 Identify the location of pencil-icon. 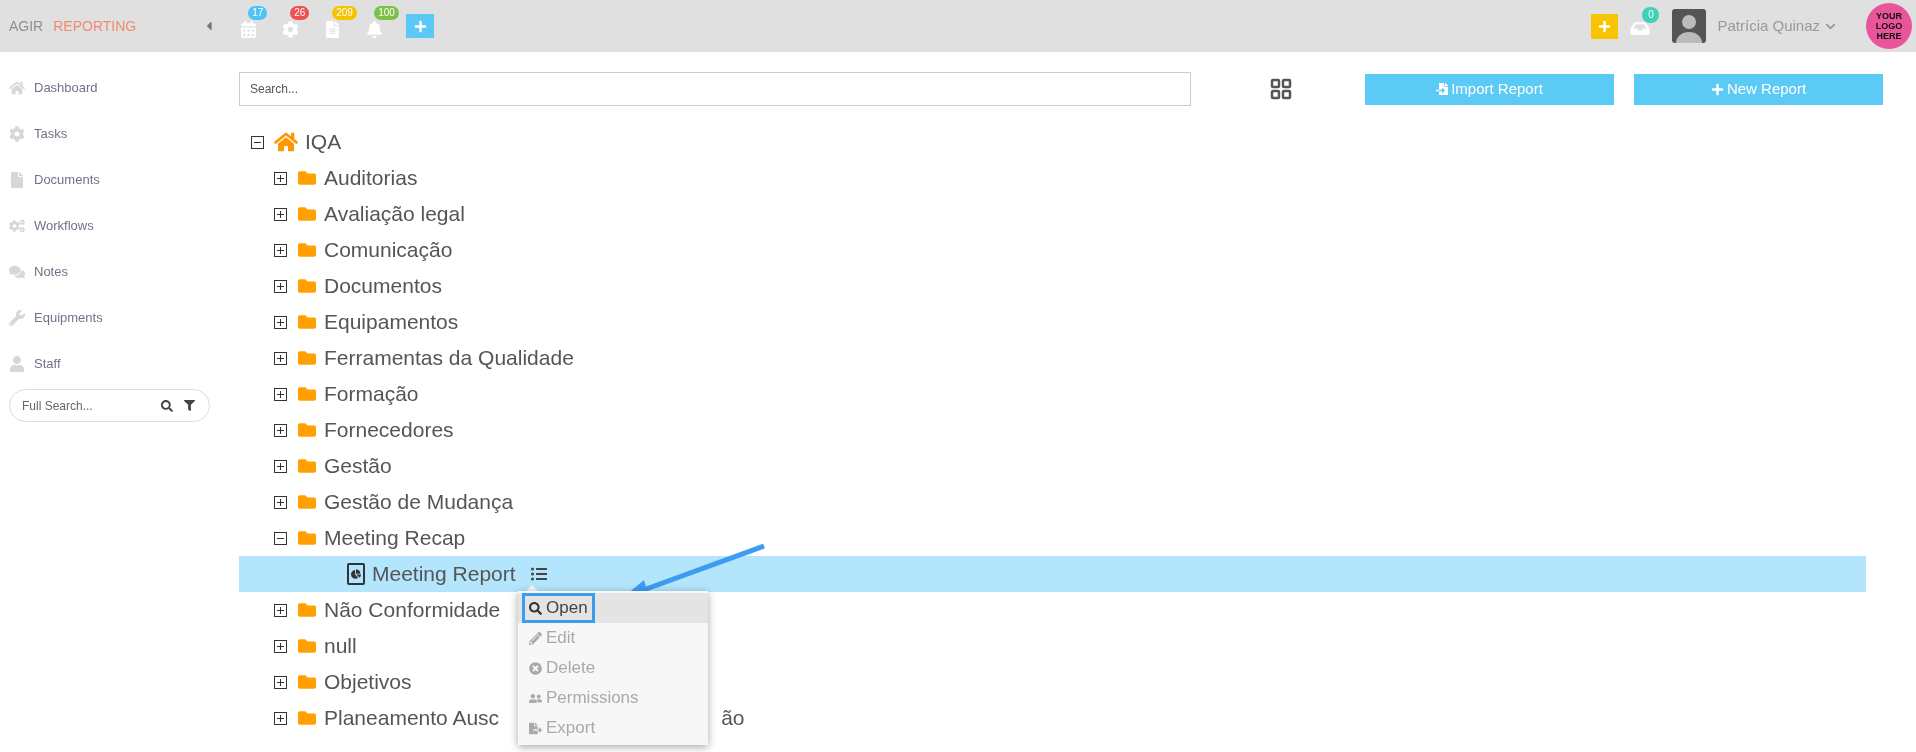
(535, 638).